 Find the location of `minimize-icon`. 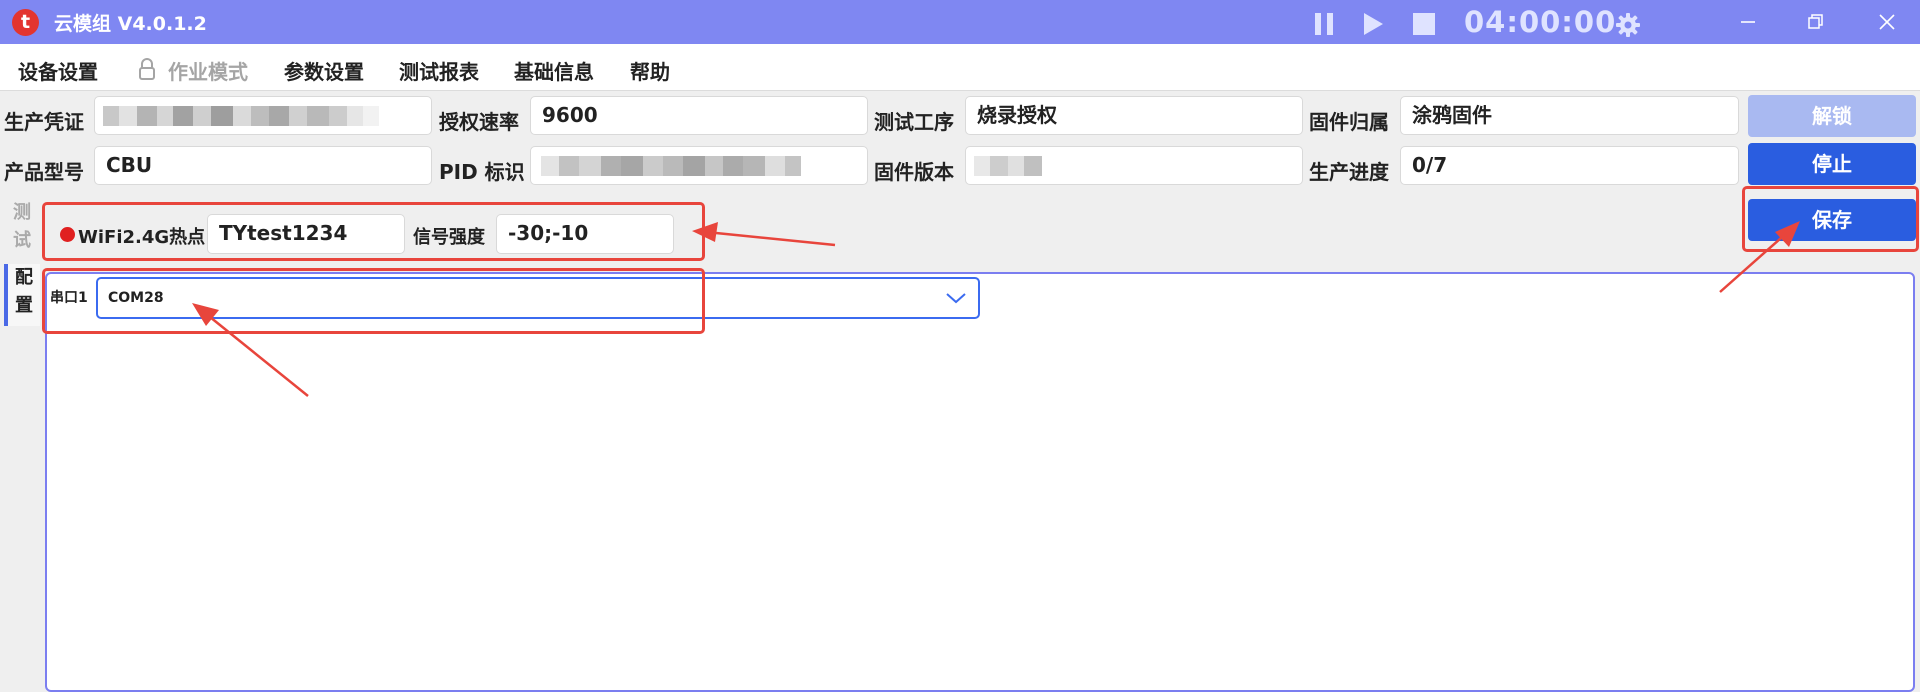

minimize-icon is located at coordinates (1748, 22).